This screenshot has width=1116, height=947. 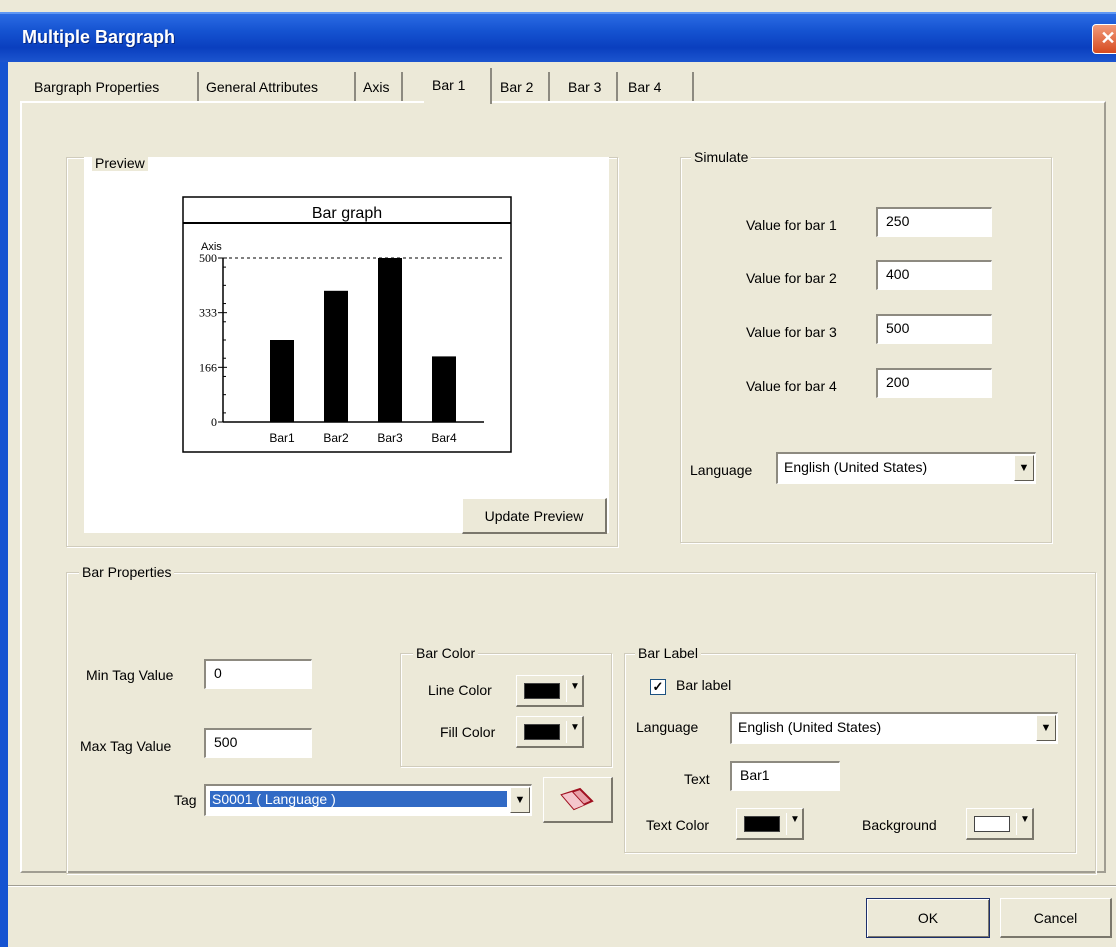 What do you see at coordinates (258, 674) in the screenshot?
I see `min-tag-input: 0` at bounding box center [258, 674].